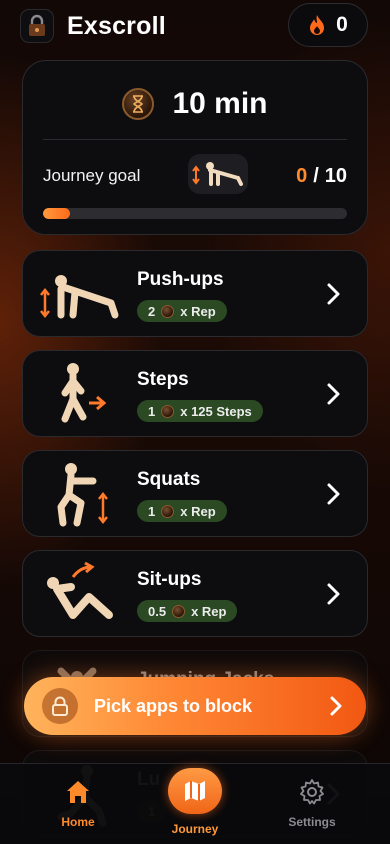 The height and width of the screenshot is (844, 390). I want to click on home-icon, so click(78, 792).